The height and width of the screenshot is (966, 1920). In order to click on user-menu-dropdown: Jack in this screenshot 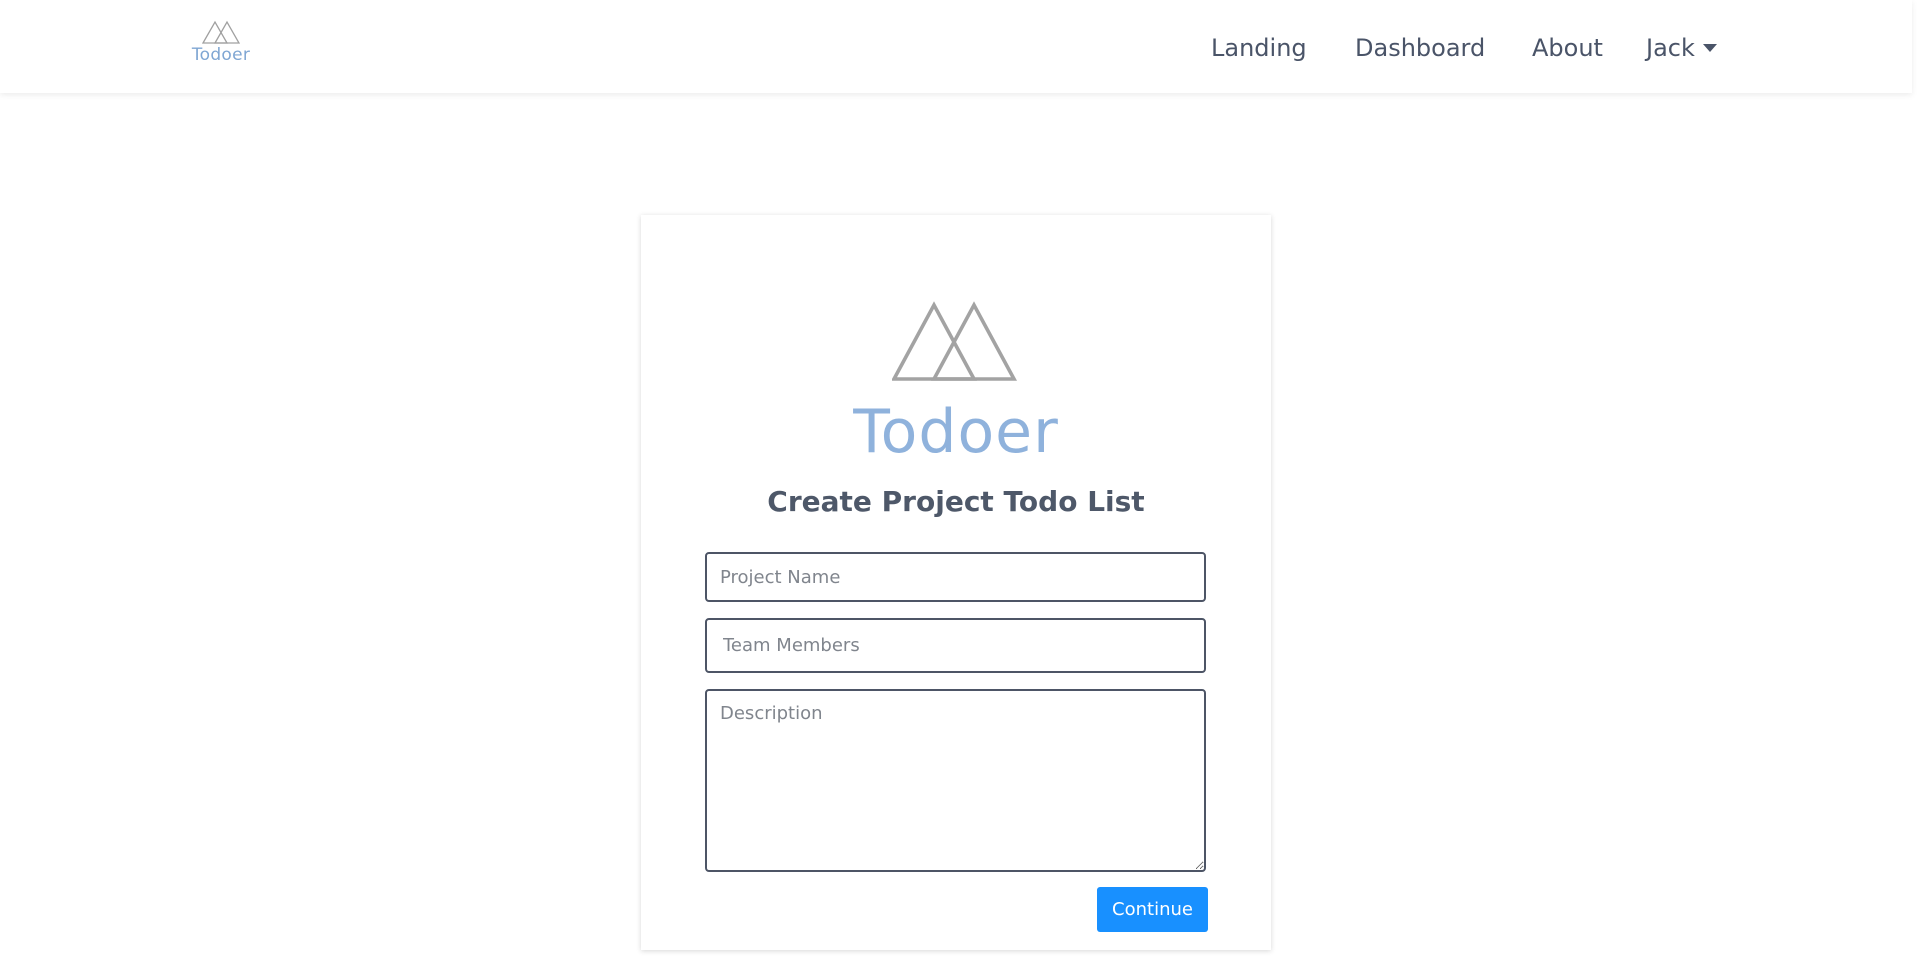, I will do `click(1681, 48)`.